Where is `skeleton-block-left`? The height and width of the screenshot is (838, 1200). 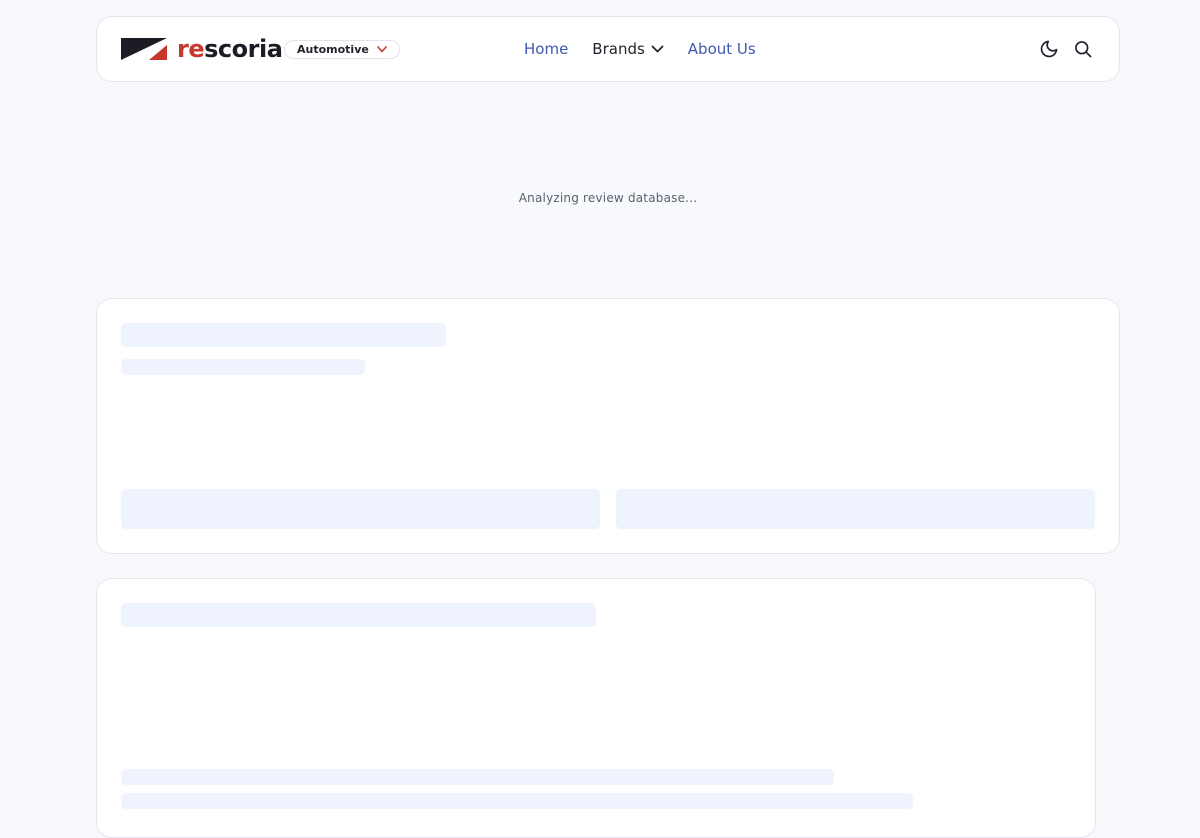 skeleton-block-left is located at coordinates (360, 509).